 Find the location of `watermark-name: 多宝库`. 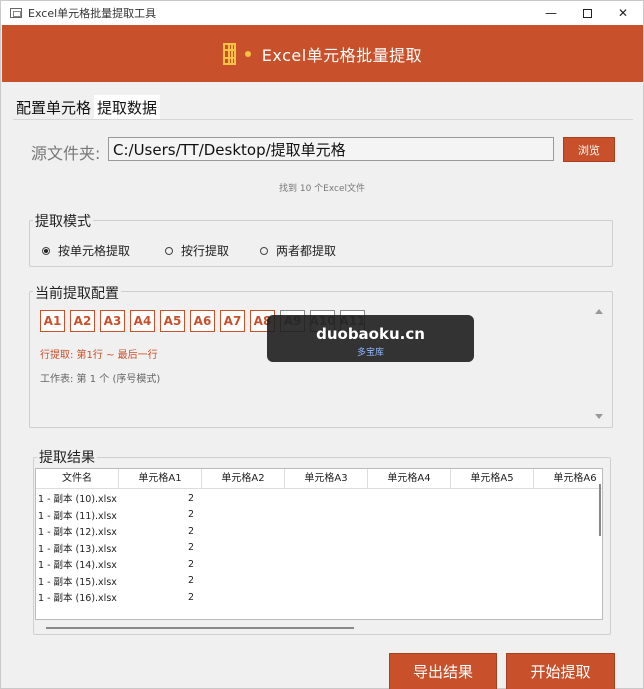

watermark-name: 多宝库 is located at coordinates (370, 353).